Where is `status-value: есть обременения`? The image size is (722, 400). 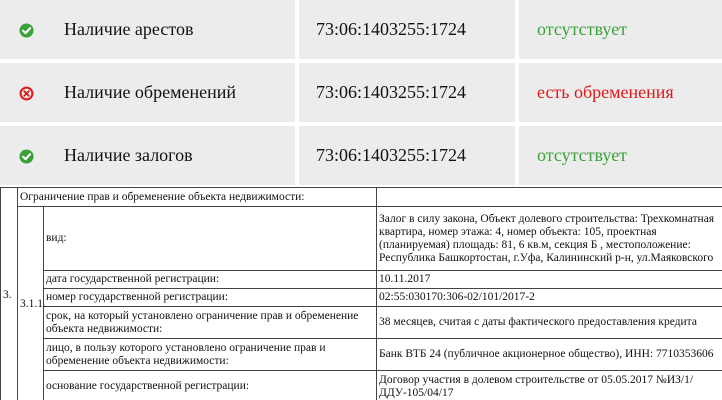
status-value: есть обременения is located at coordinates (605, 92).